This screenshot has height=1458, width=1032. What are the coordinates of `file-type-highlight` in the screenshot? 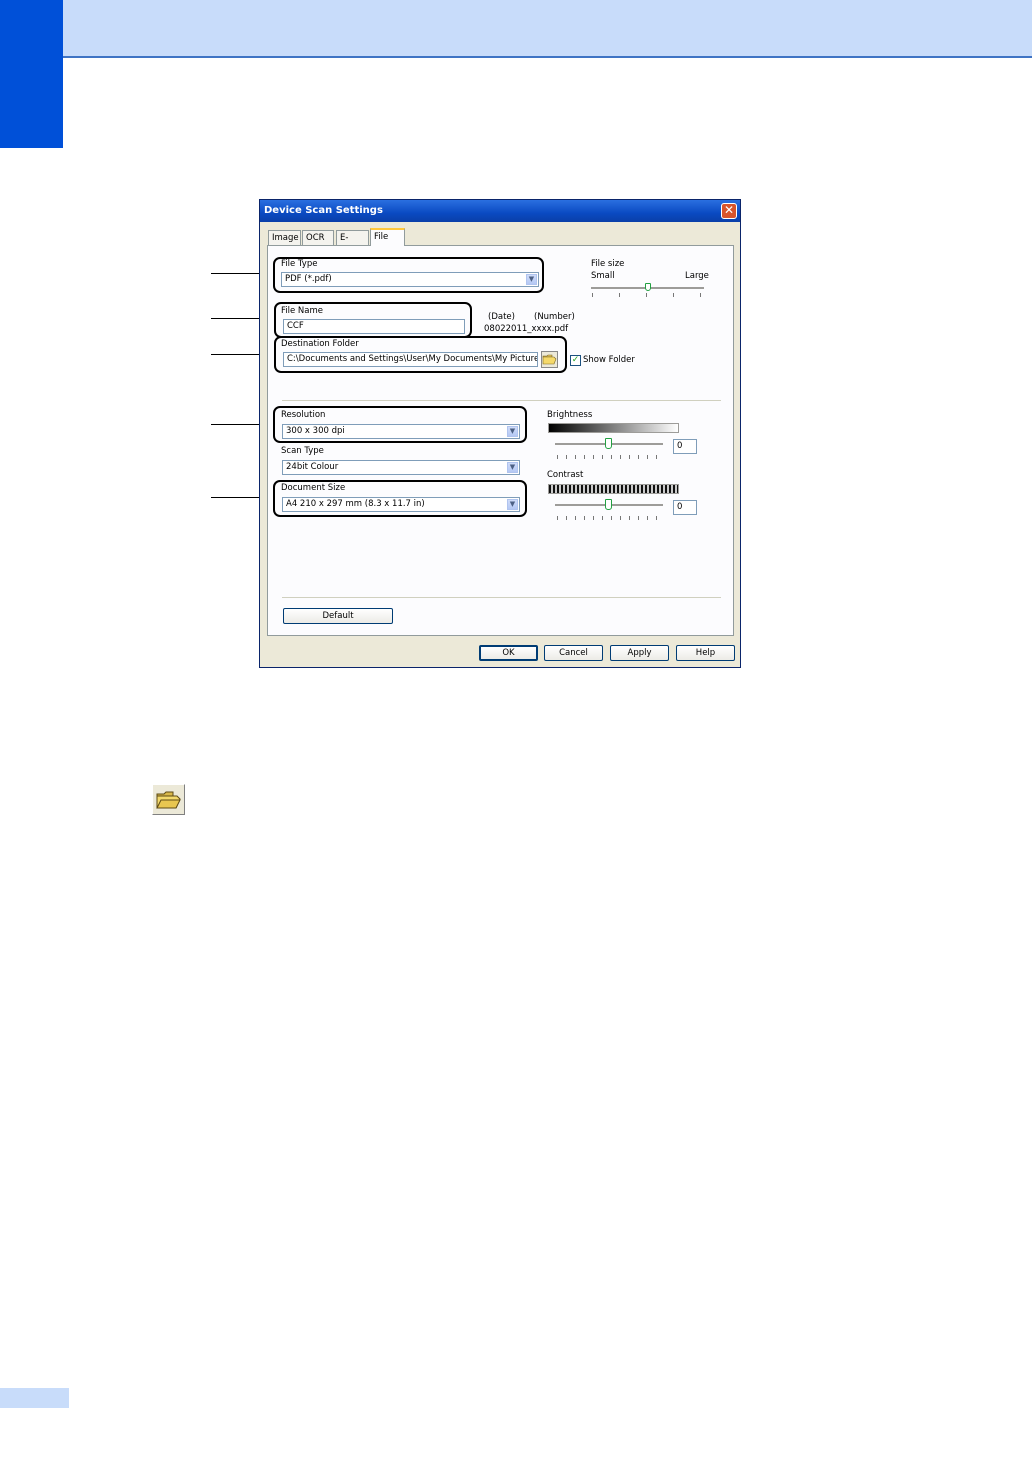 It's located at (408, 275).